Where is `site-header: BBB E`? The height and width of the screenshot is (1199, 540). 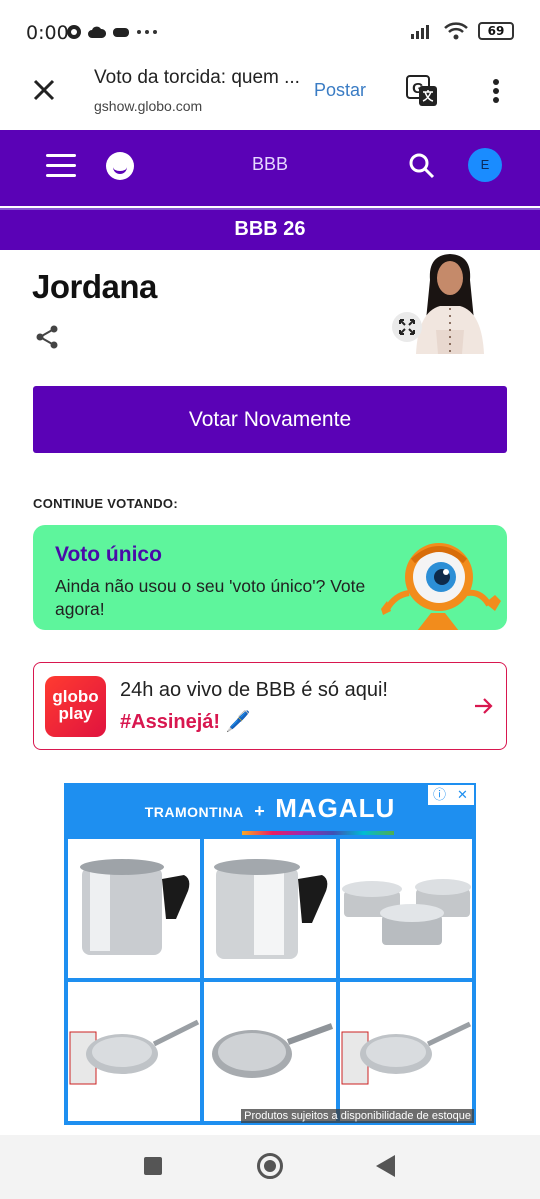
site-header: BBB E is located at coordinates (270, 168).